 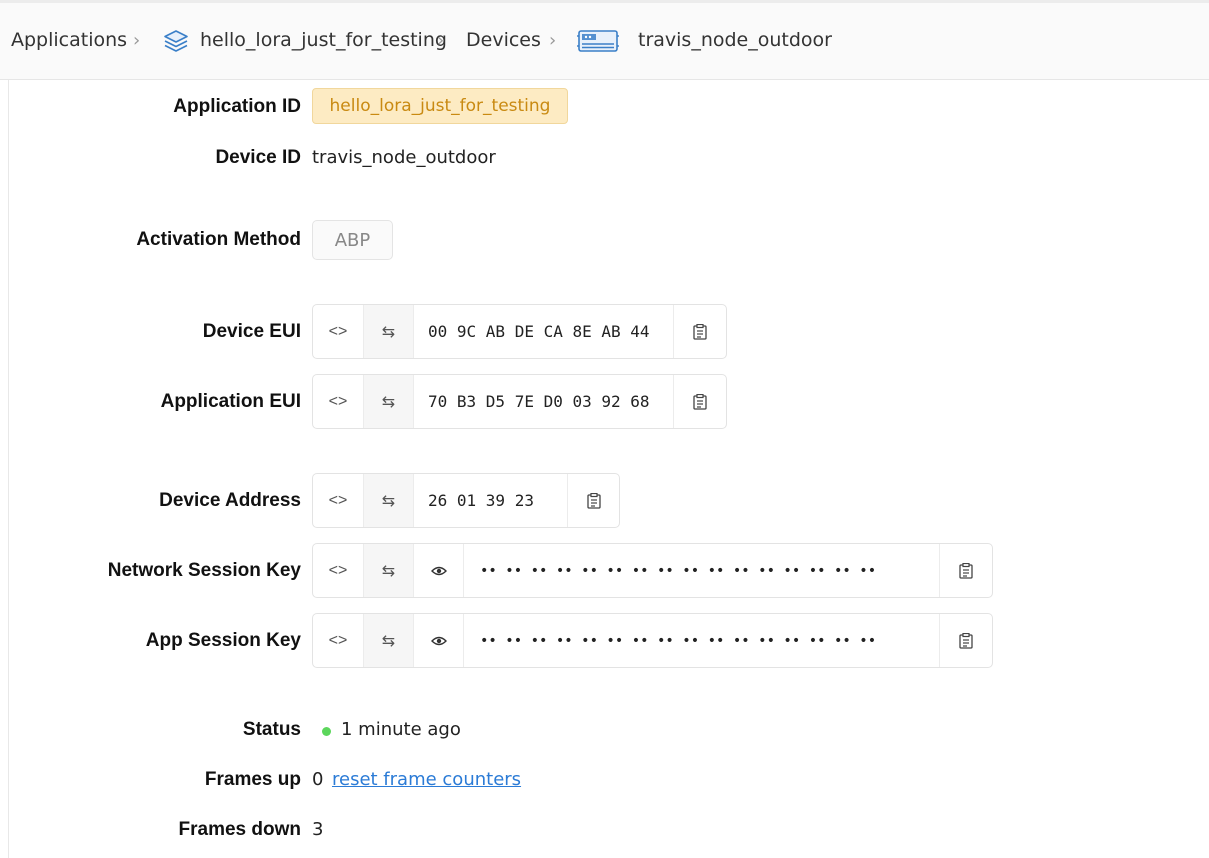 I want to click on application-id-value: hello_lora_just_for_testing, so click(x=440, y=106).